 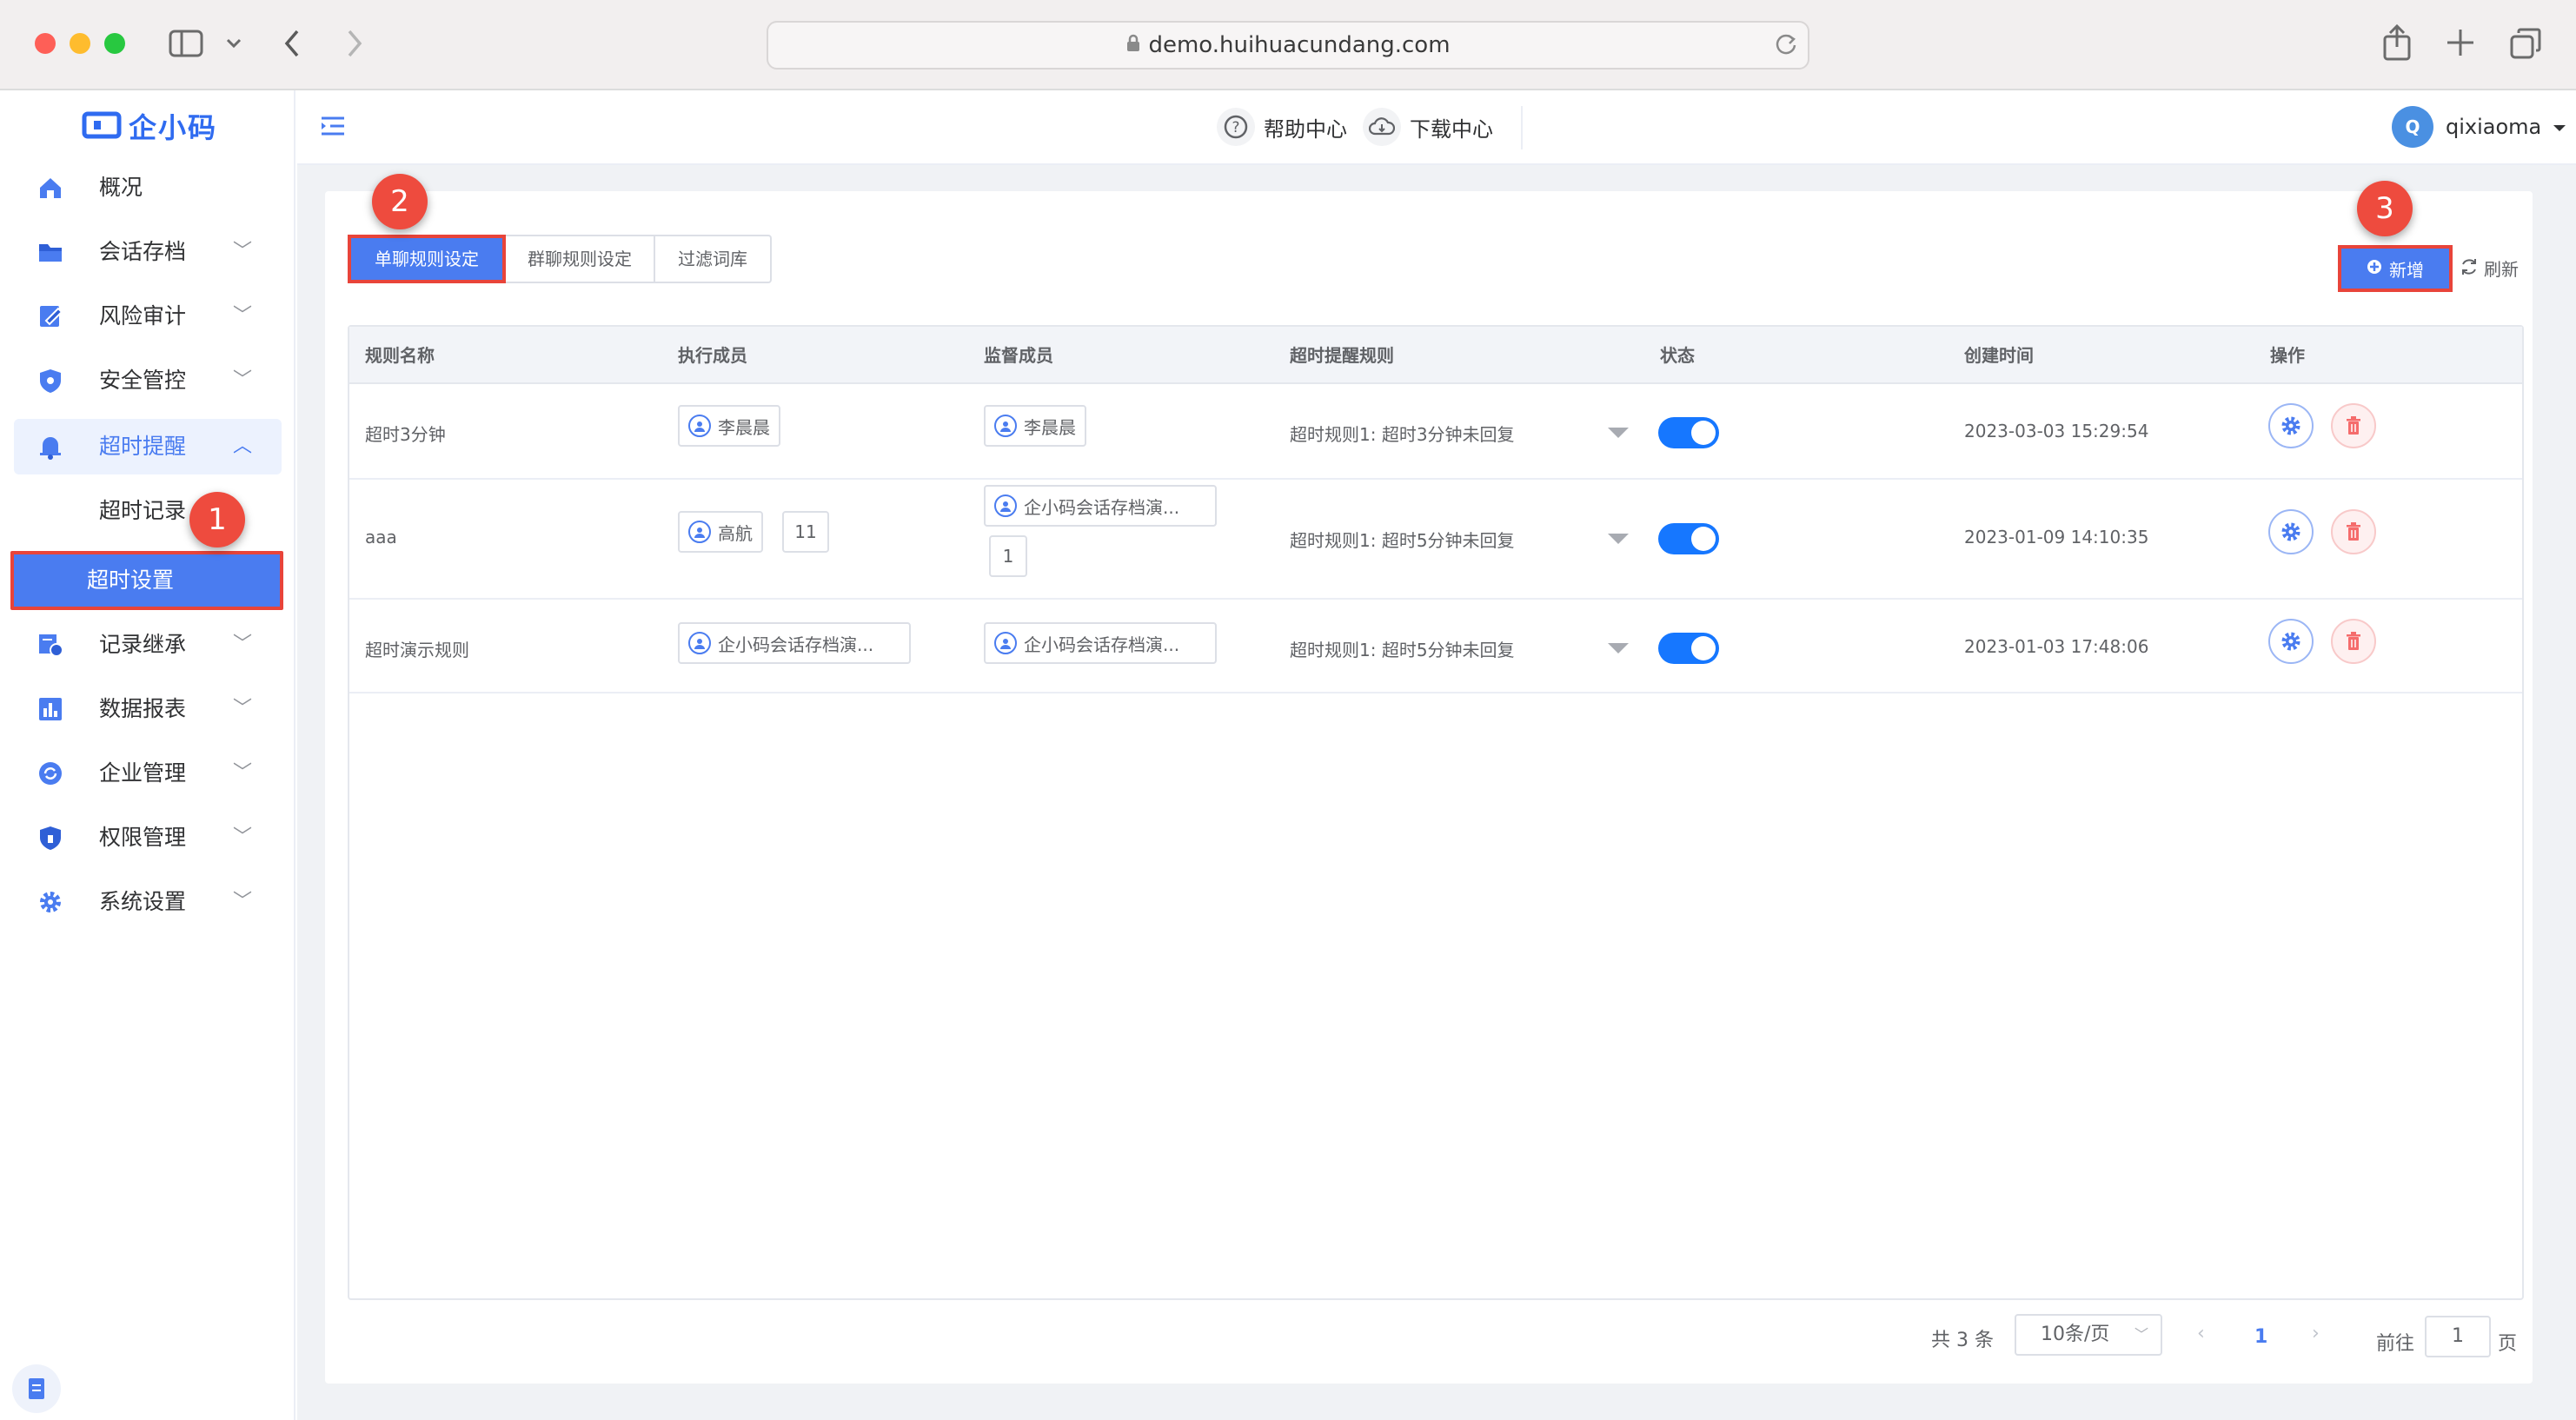 What do you see at coordinates (146, 580) in the screenshot?
I see `sidebar-subitem-timeout-settings: 超时设置` at bounding box center [146, 580].